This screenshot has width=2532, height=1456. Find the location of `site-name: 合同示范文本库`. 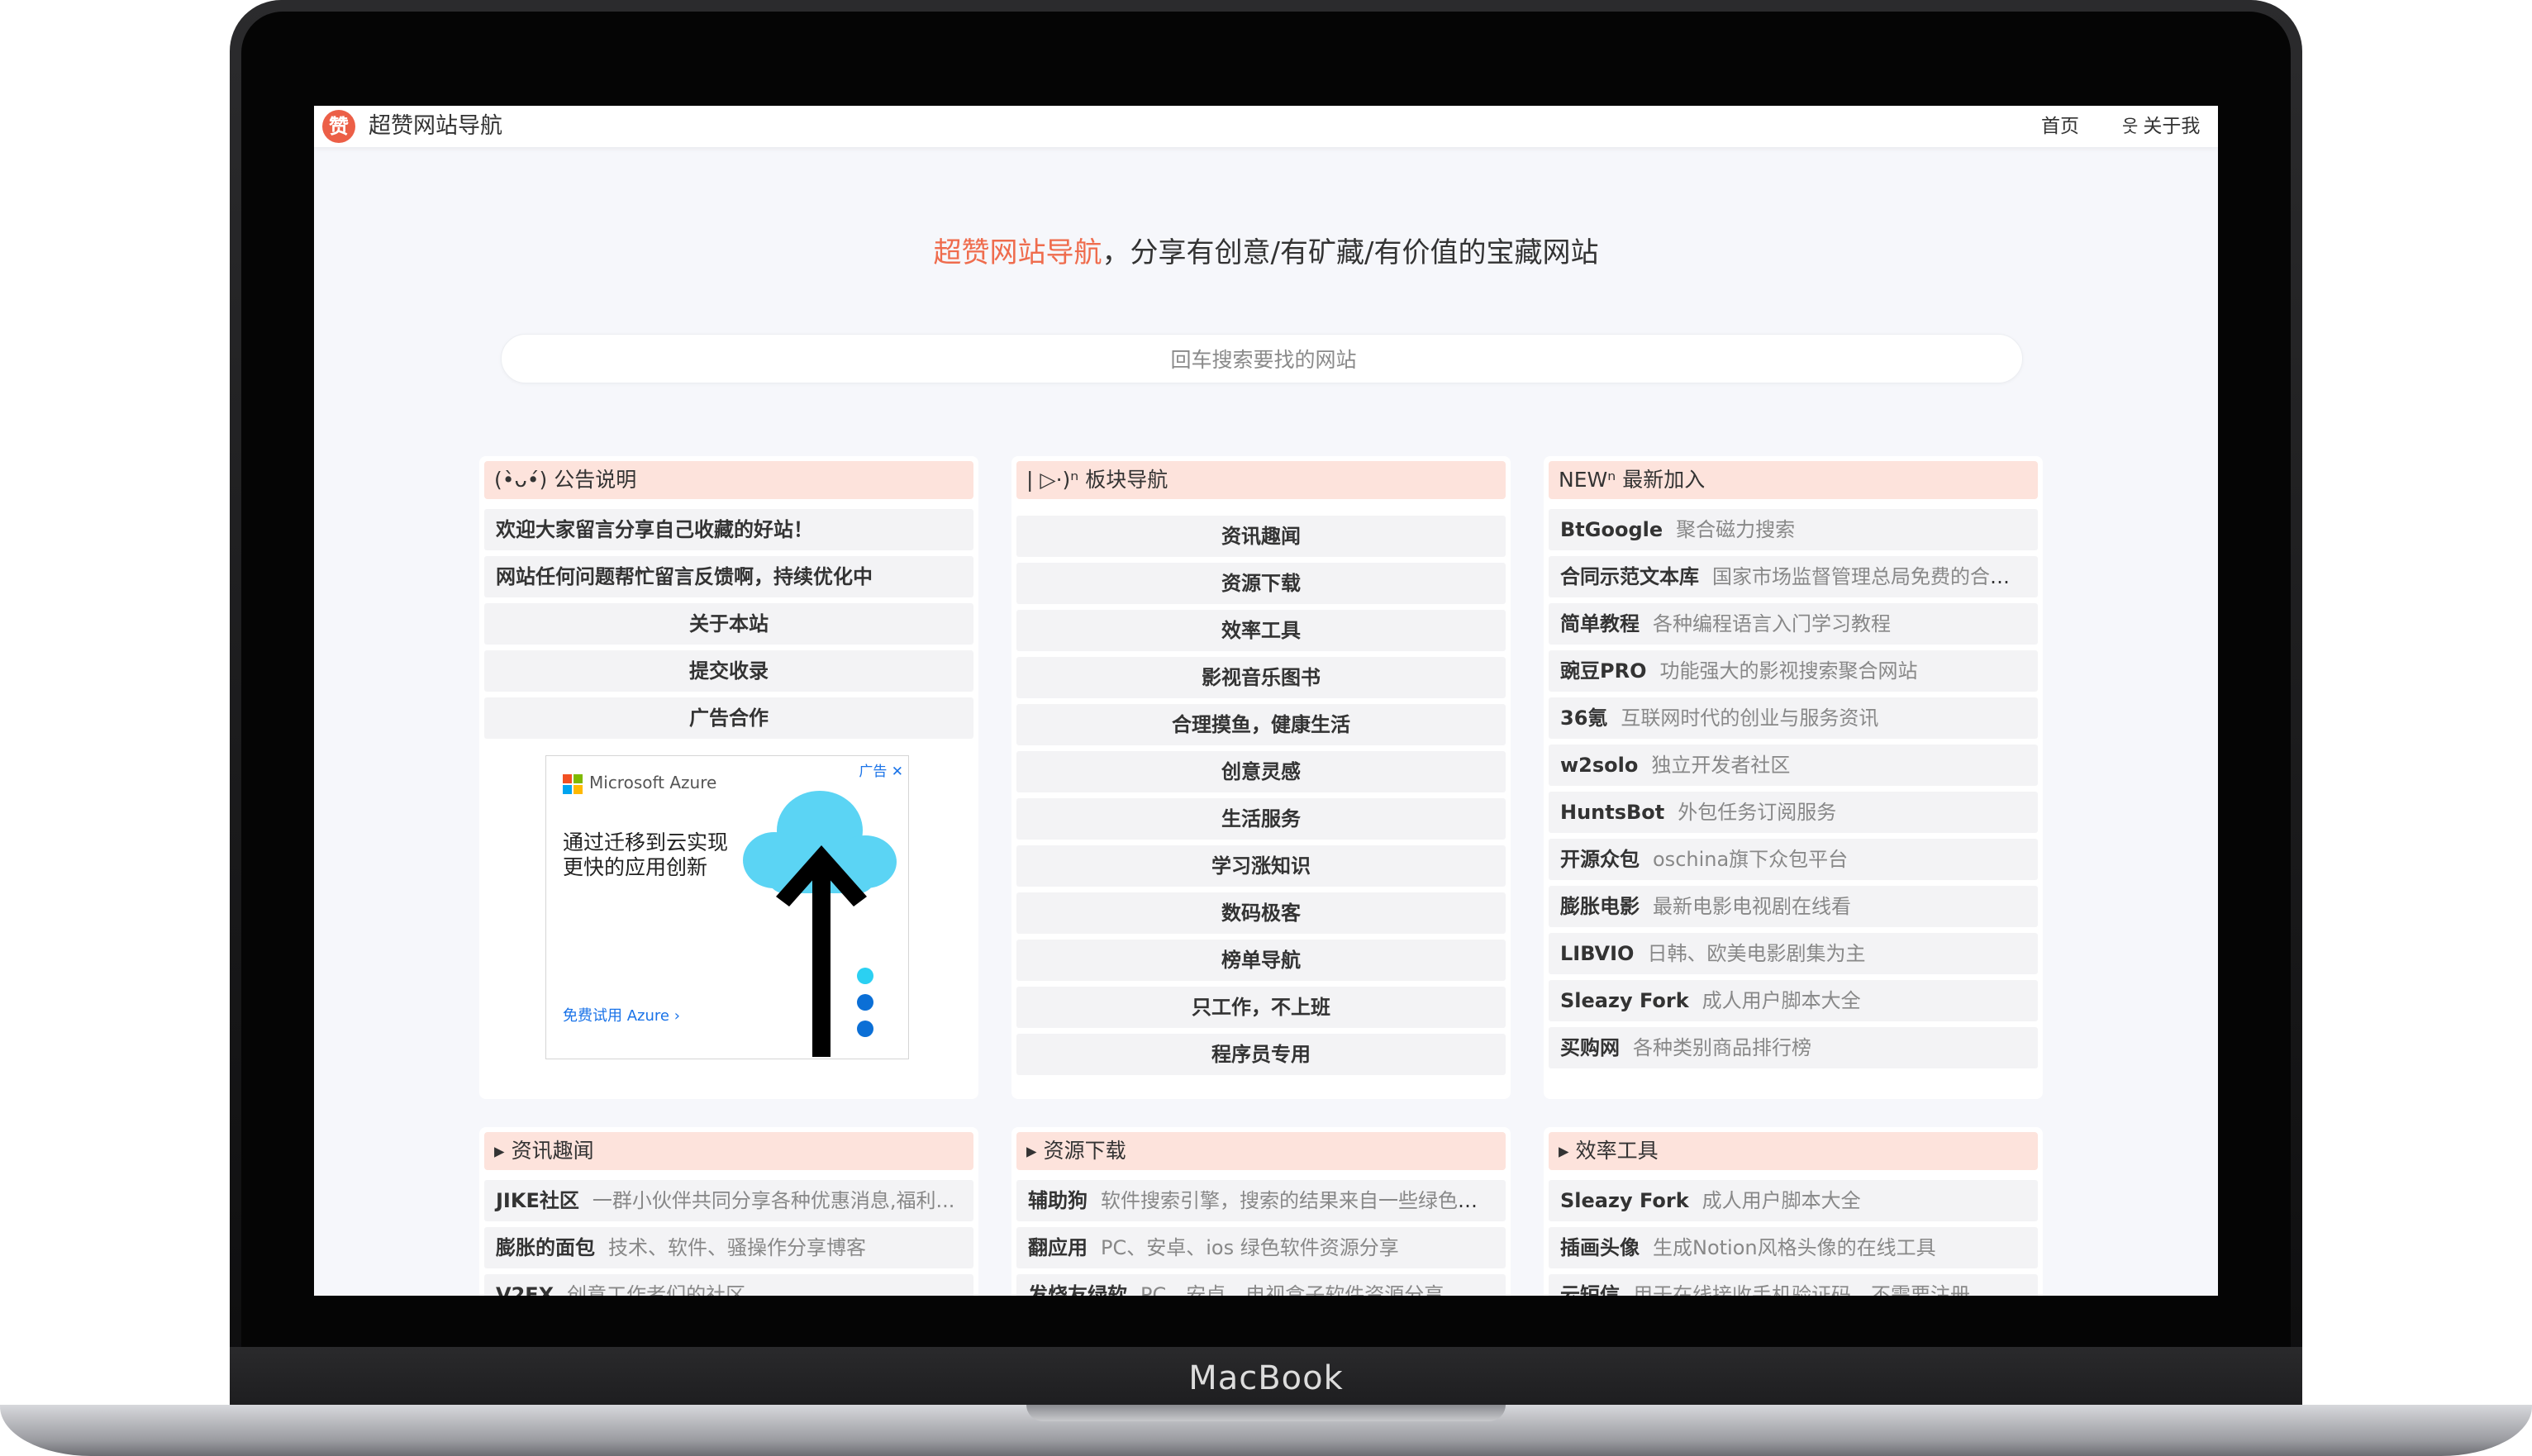

site-name: 合同示范文本库 is located at coordinates (1629, 576).